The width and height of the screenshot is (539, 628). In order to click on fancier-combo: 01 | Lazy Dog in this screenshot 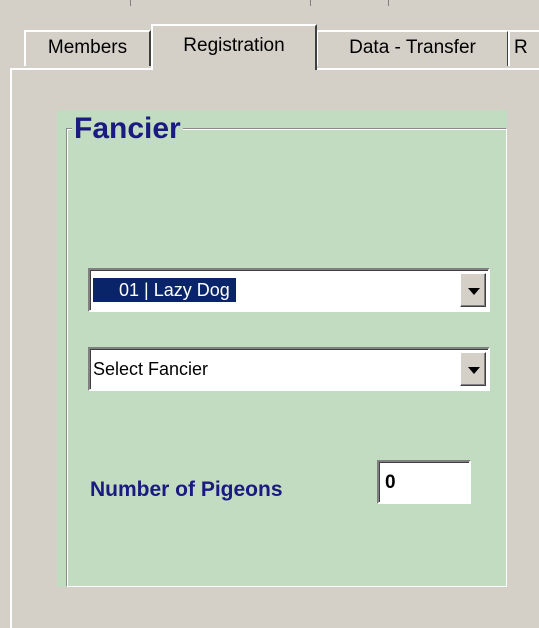, I will do `click(289, 290)`.